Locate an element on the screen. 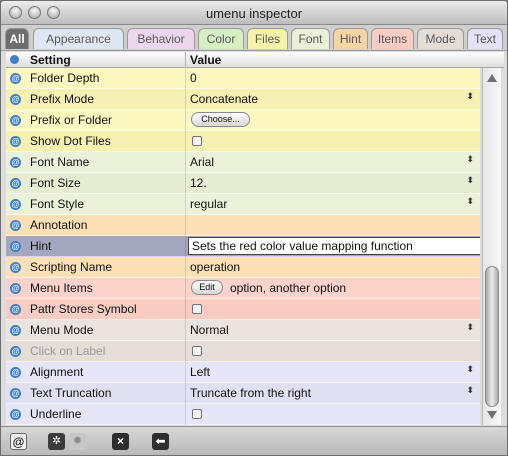 The height and width of the screenshot is (456, 508). setting-label: Show Dot Files is located at coordinates (70, 141).